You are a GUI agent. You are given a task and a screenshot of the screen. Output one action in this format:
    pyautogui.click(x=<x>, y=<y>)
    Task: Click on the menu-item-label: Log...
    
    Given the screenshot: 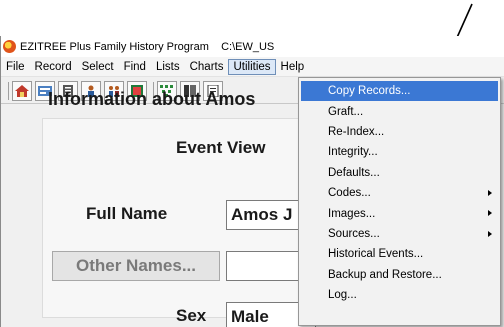 What is the action you would take?
    pyautogui.click(x=342, y=295)
    